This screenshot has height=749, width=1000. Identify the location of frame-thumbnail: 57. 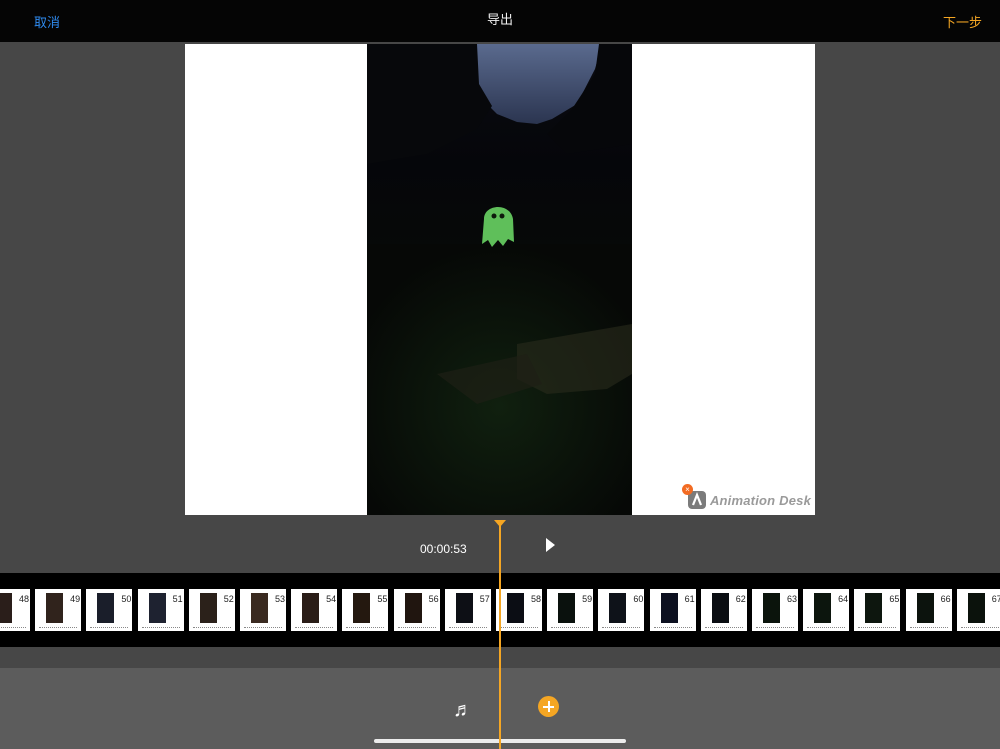
(467, 610).